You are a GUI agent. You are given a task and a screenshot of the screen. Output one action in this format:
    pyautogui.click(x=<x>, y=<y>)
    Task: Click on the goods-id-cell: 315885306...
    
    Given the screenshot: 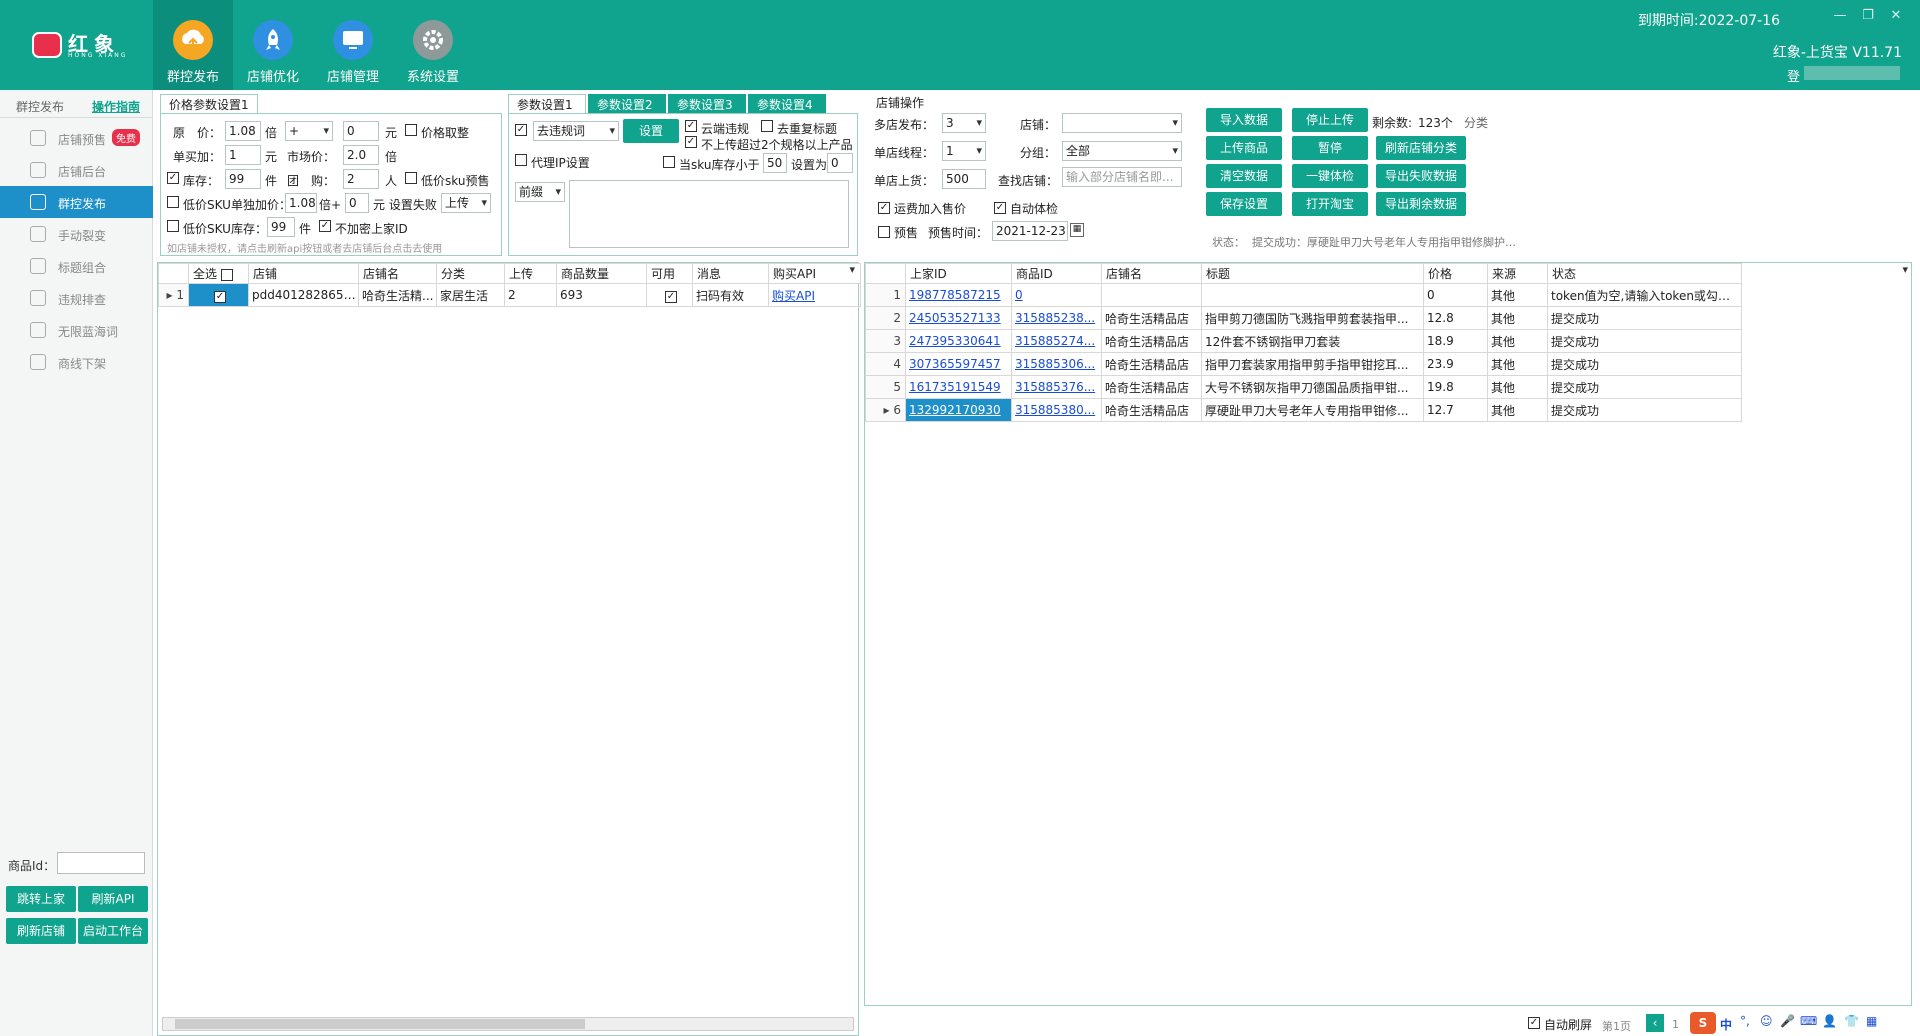 What is the action you would take?
    pyautogui.click(x=1056, y=364)
    